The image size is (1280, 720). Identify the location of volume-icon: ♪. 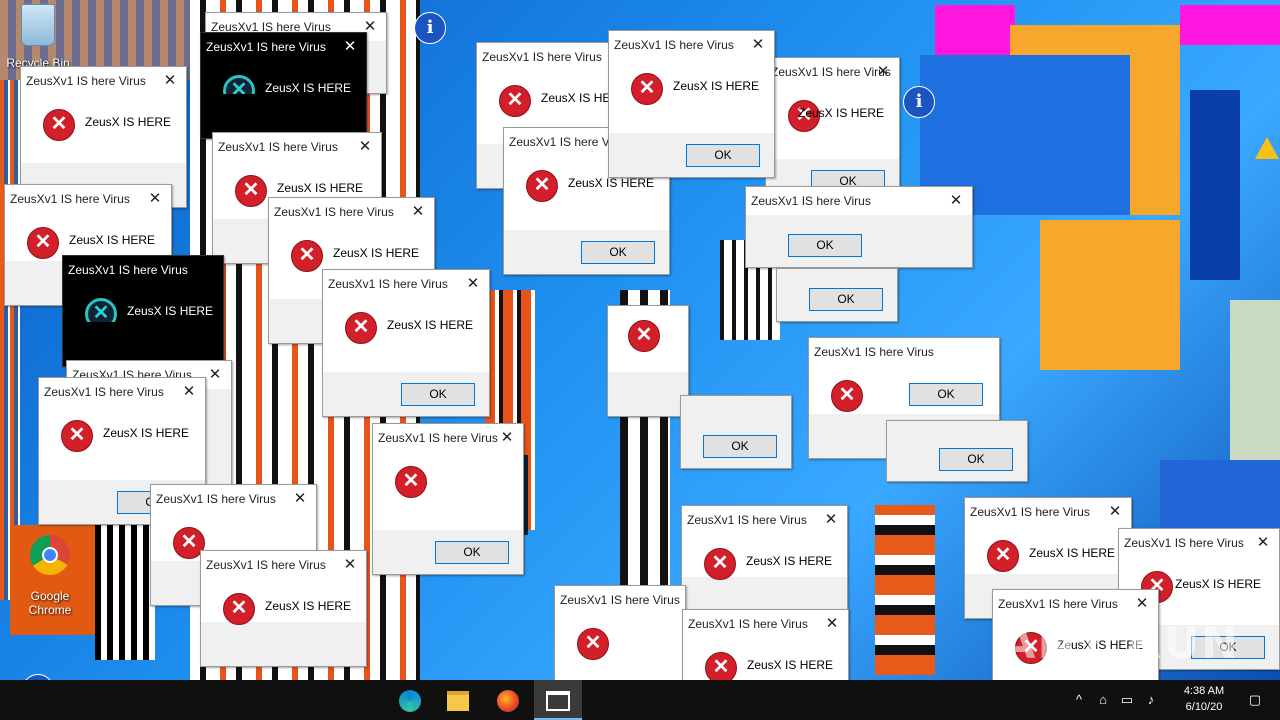
(1151, 700).